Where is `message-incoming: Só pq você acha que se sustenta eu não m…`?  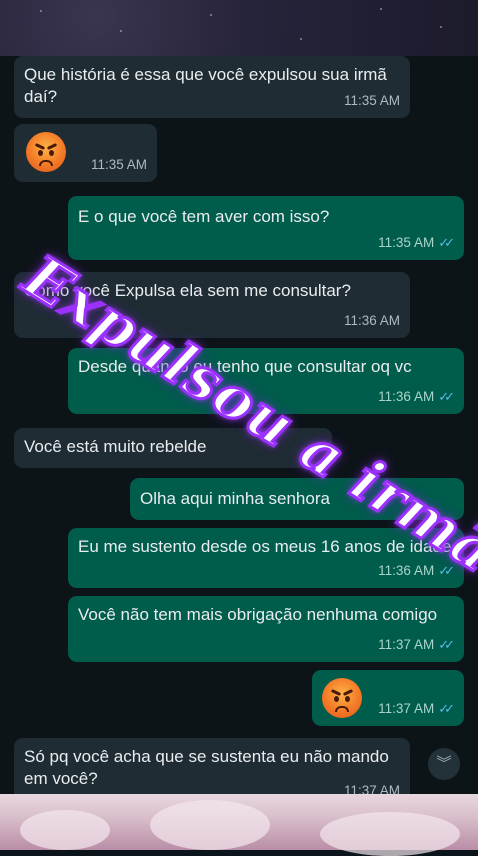
message-incoming: Só pq você acha que se sustenta eu não m… is located at coordinates (212, 766).